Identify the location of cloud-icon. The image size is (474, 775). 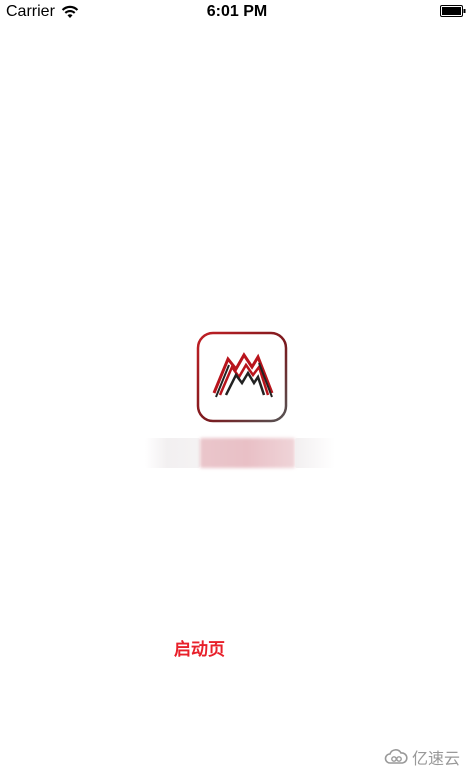
(396, 756).